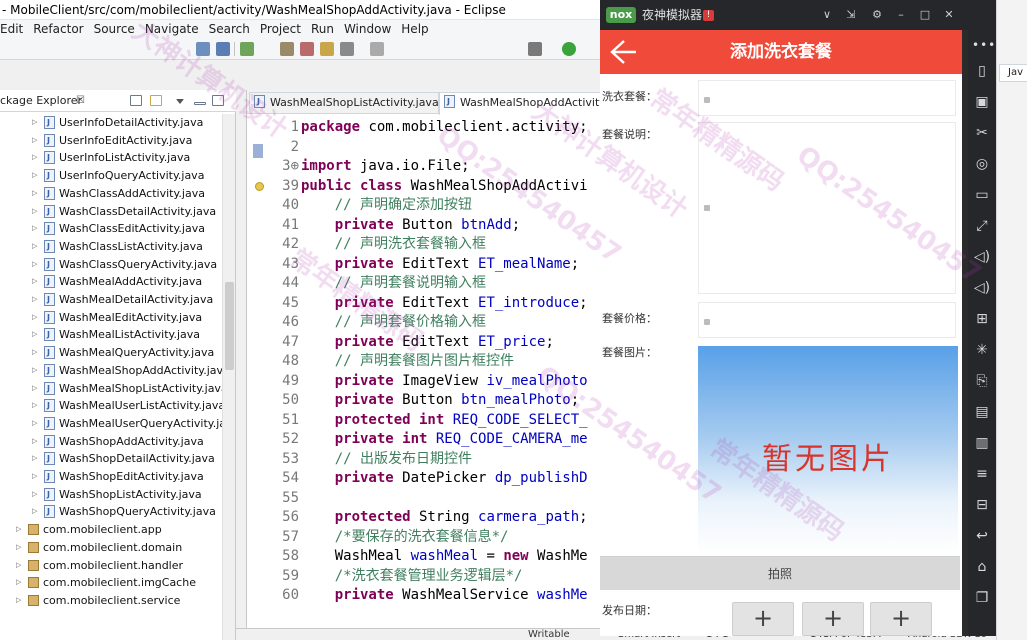  I want to click on tree-item-package: ▷ com.mobileclient.app, so click(89, 529).